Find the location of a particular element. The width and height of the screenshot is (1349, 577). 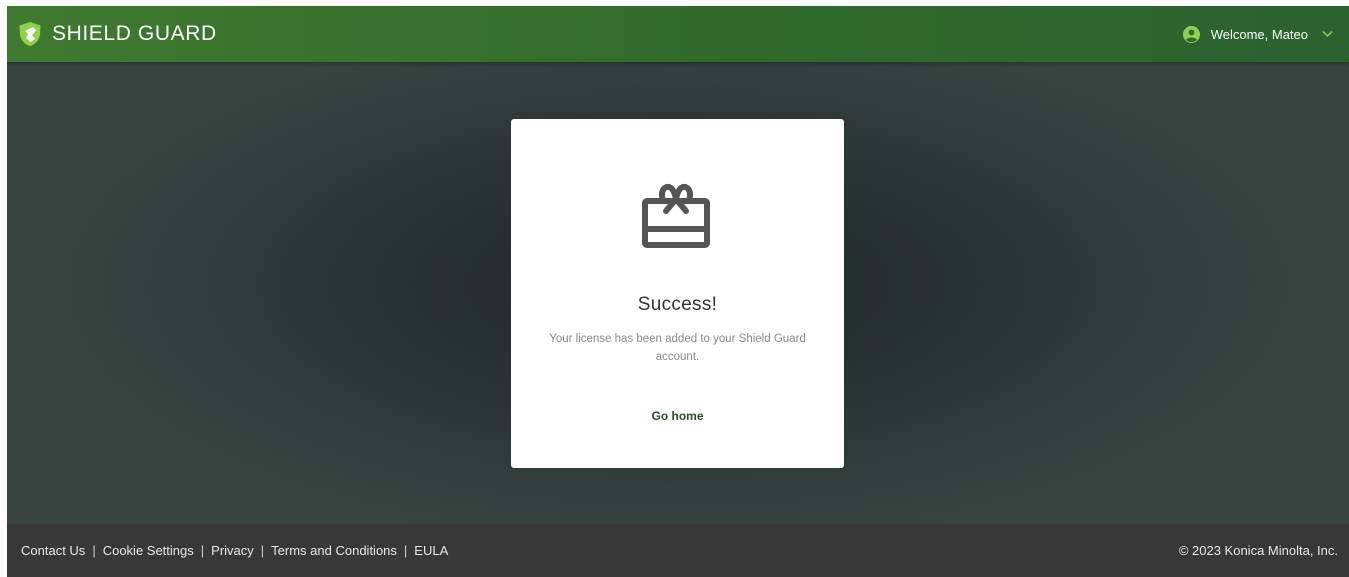

gift-card-icon is located at coordinates (676, 215).